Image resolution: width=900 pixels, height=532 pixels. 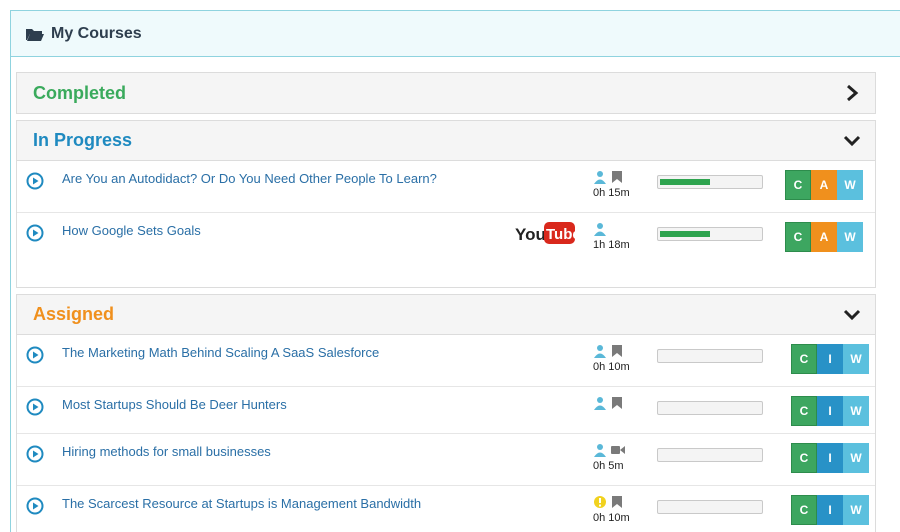 What do you see at coordinates (561, 234) in the screenshot?
I see `svg-text: Tube` at bounding box center [561, 234].